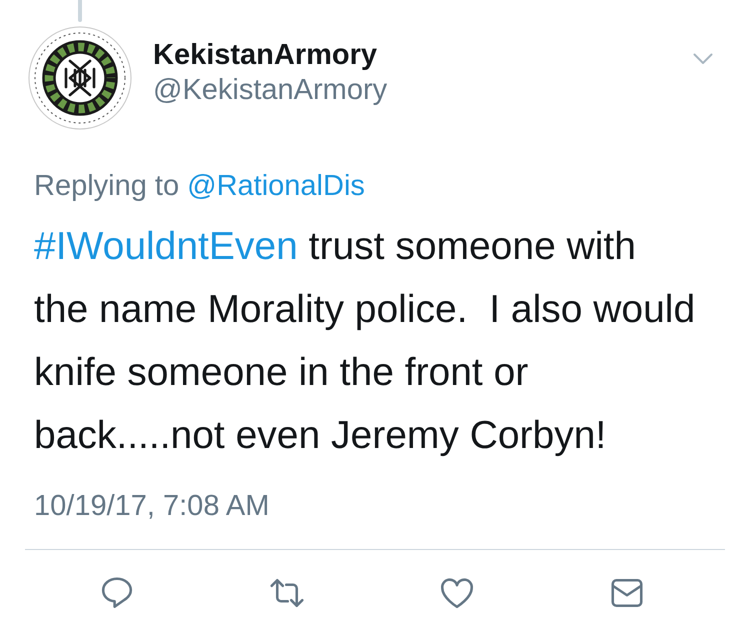 The width and height of the screenshot is (750, 627). I want to click on reply-context: Replying to @RationalDis, so click(200, 186).